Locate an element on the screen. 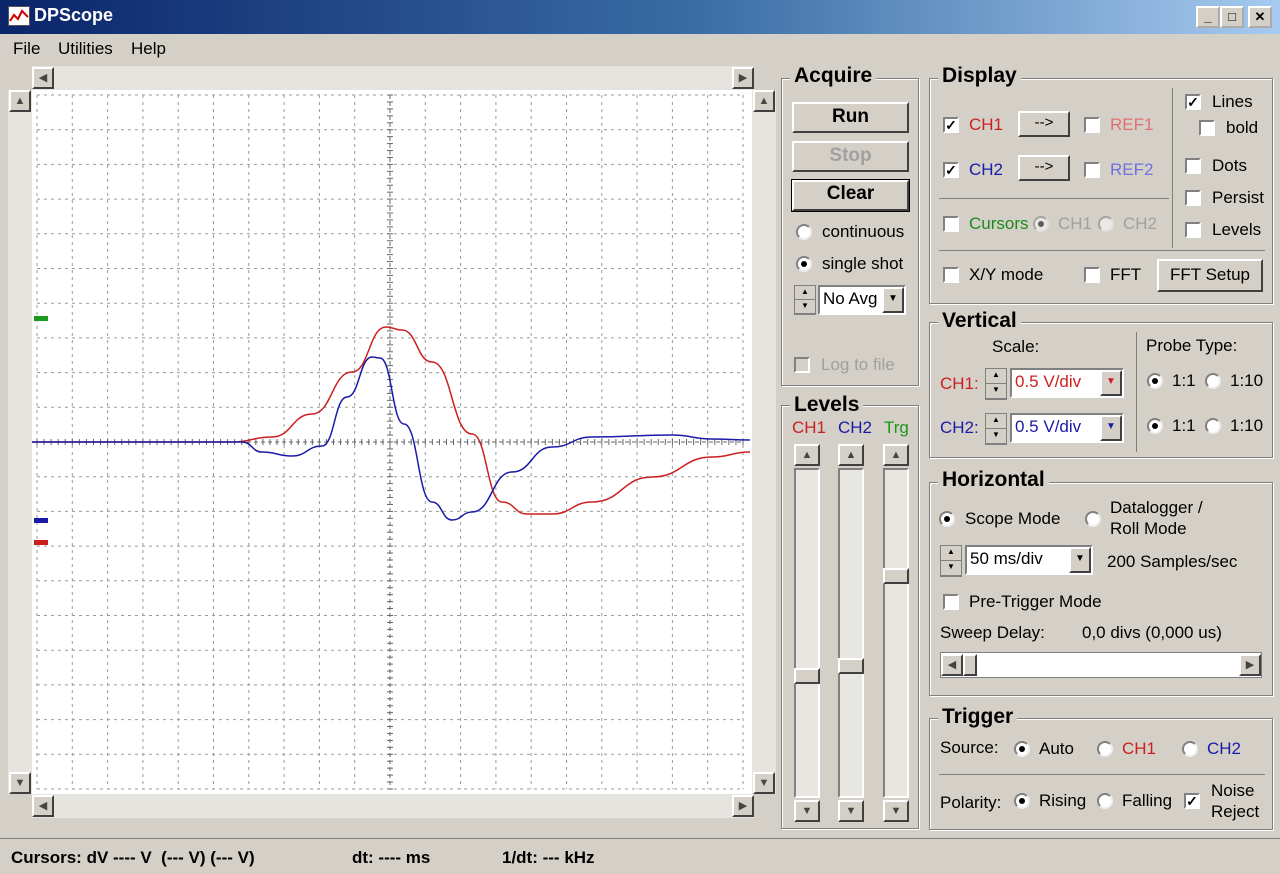 The image size is (1280, 874). menu-file: File is located at coordinates (26, 49).